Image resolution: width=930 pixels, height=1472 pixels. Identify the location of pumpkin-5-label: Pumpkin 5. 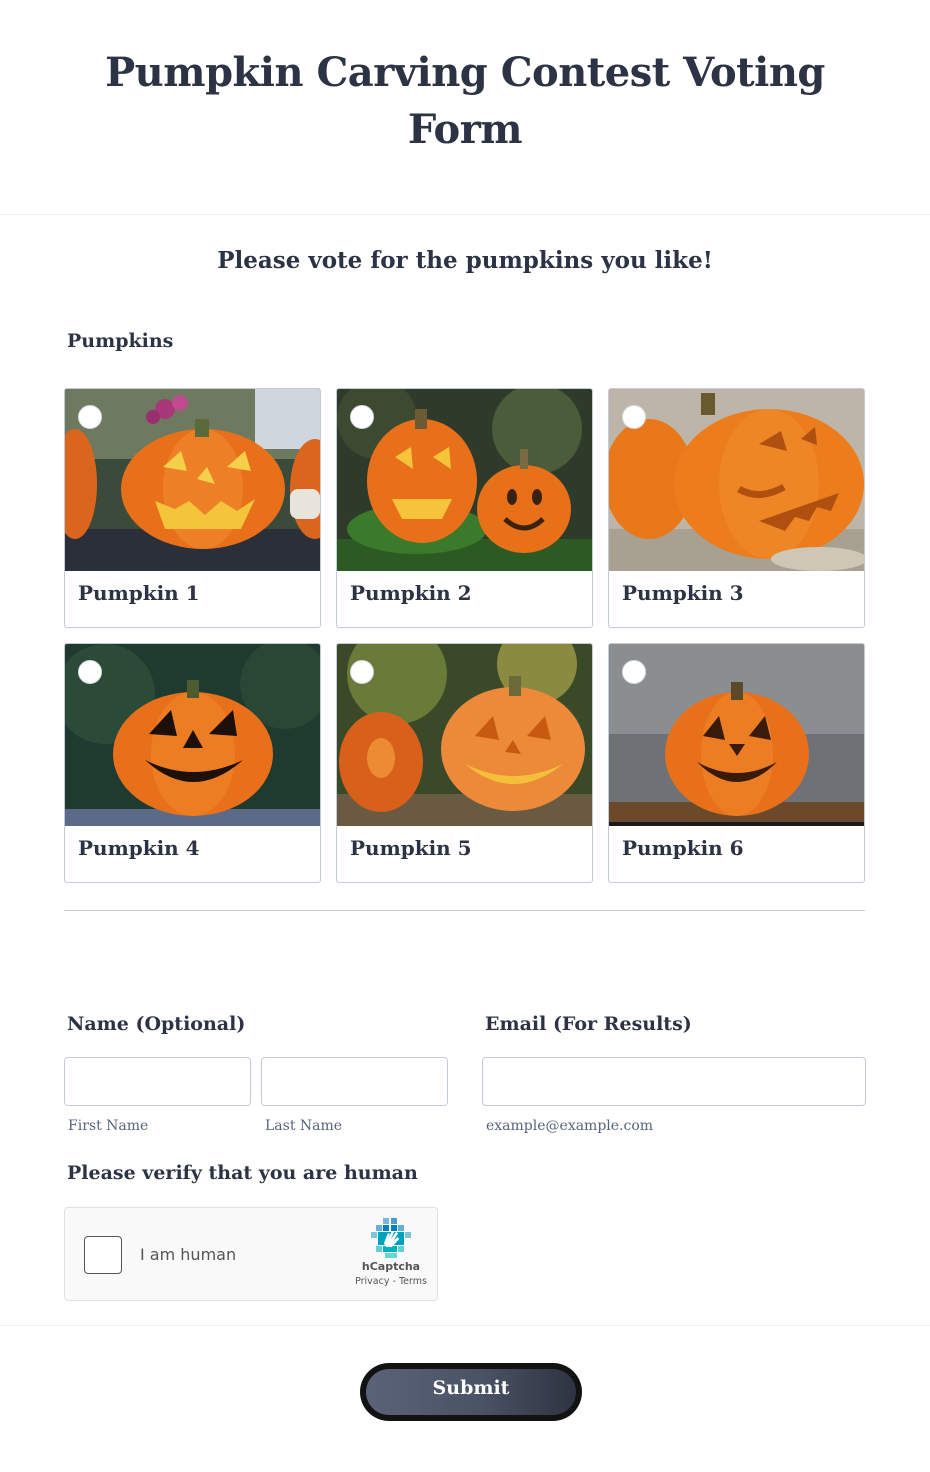
(411, 848).